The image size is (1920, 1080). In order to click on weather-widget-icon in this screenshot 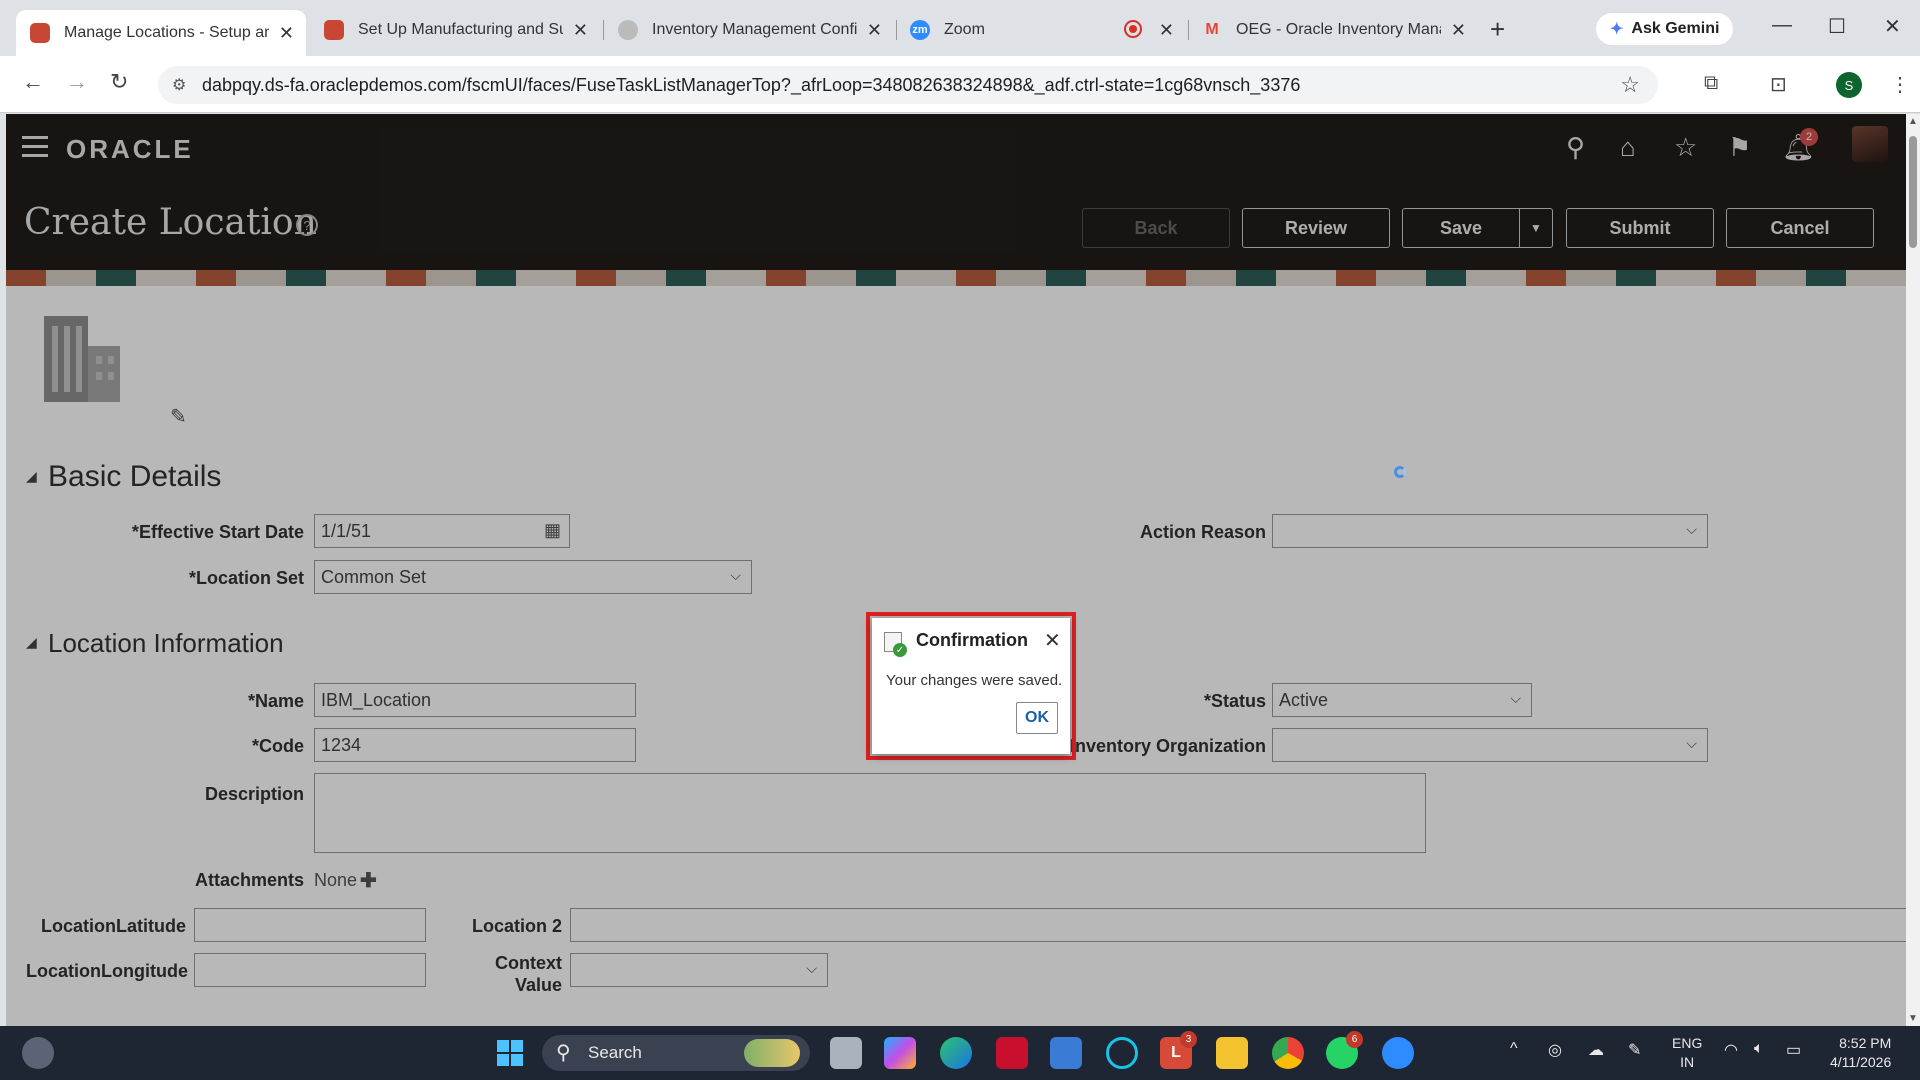, I will do `click(38, 1053)`.